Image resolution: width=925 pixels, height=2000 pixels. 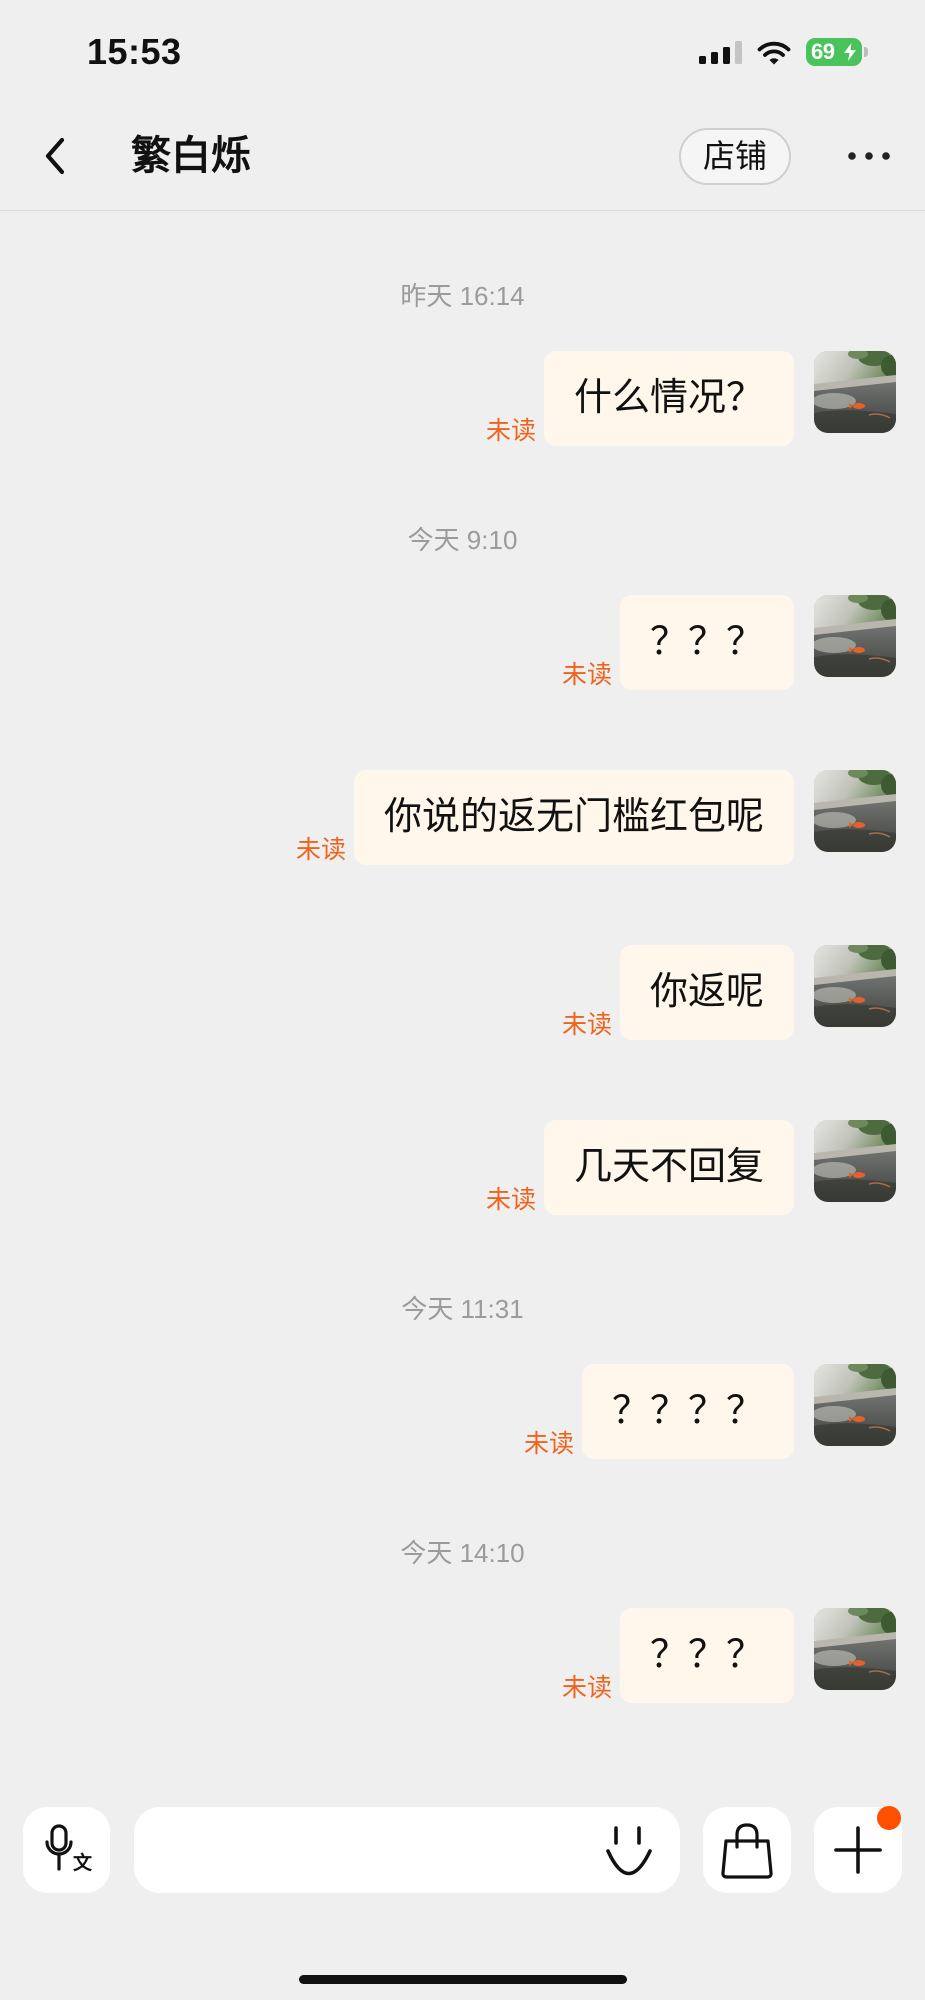 What do you see at coordinates (720, 52) in the screenshot?
I see `cellular-signal-icon` at bounding box center [720, 52].